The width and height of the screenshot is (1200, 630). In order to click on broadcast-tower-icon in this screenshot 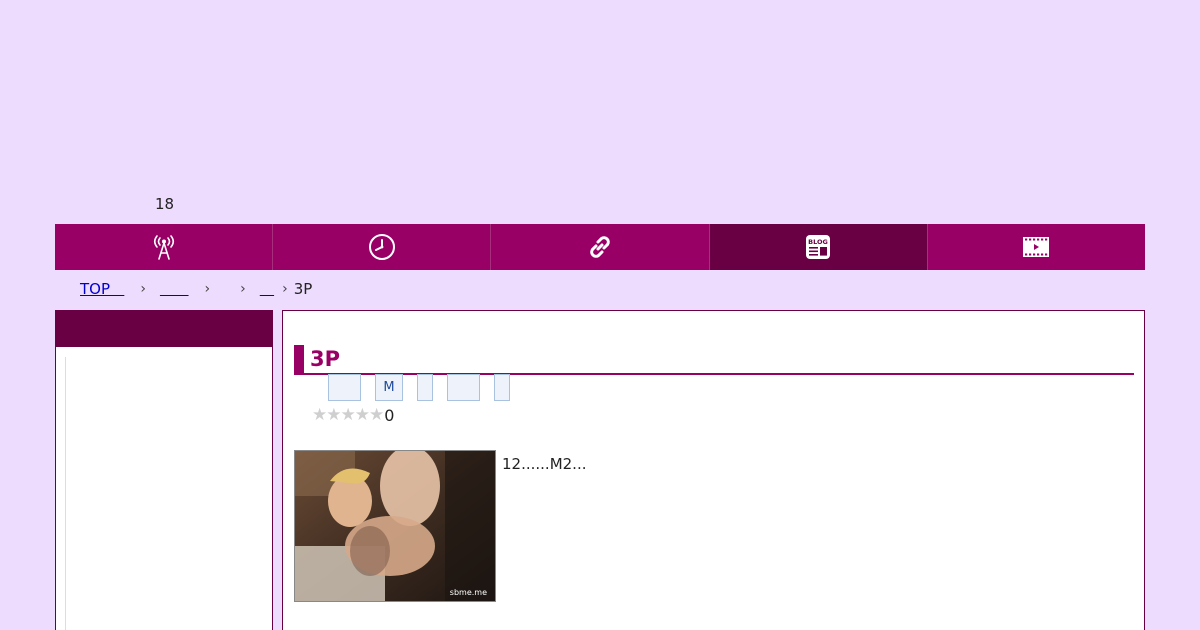, I will do `click(164, 247)`.